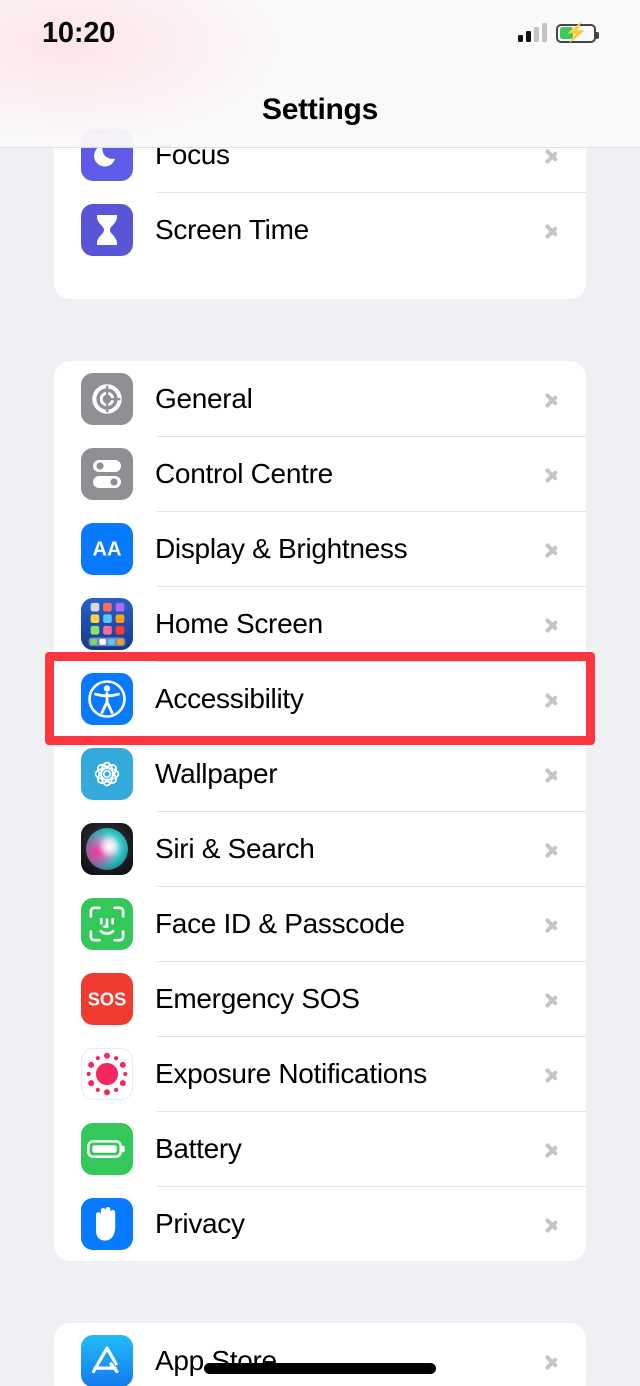 Image resolution: width=640 pixels, height=1386 pixels. Describe the element at coordinates (320, 398) in the screenshot. I see `settings-row-general: General` at that location.